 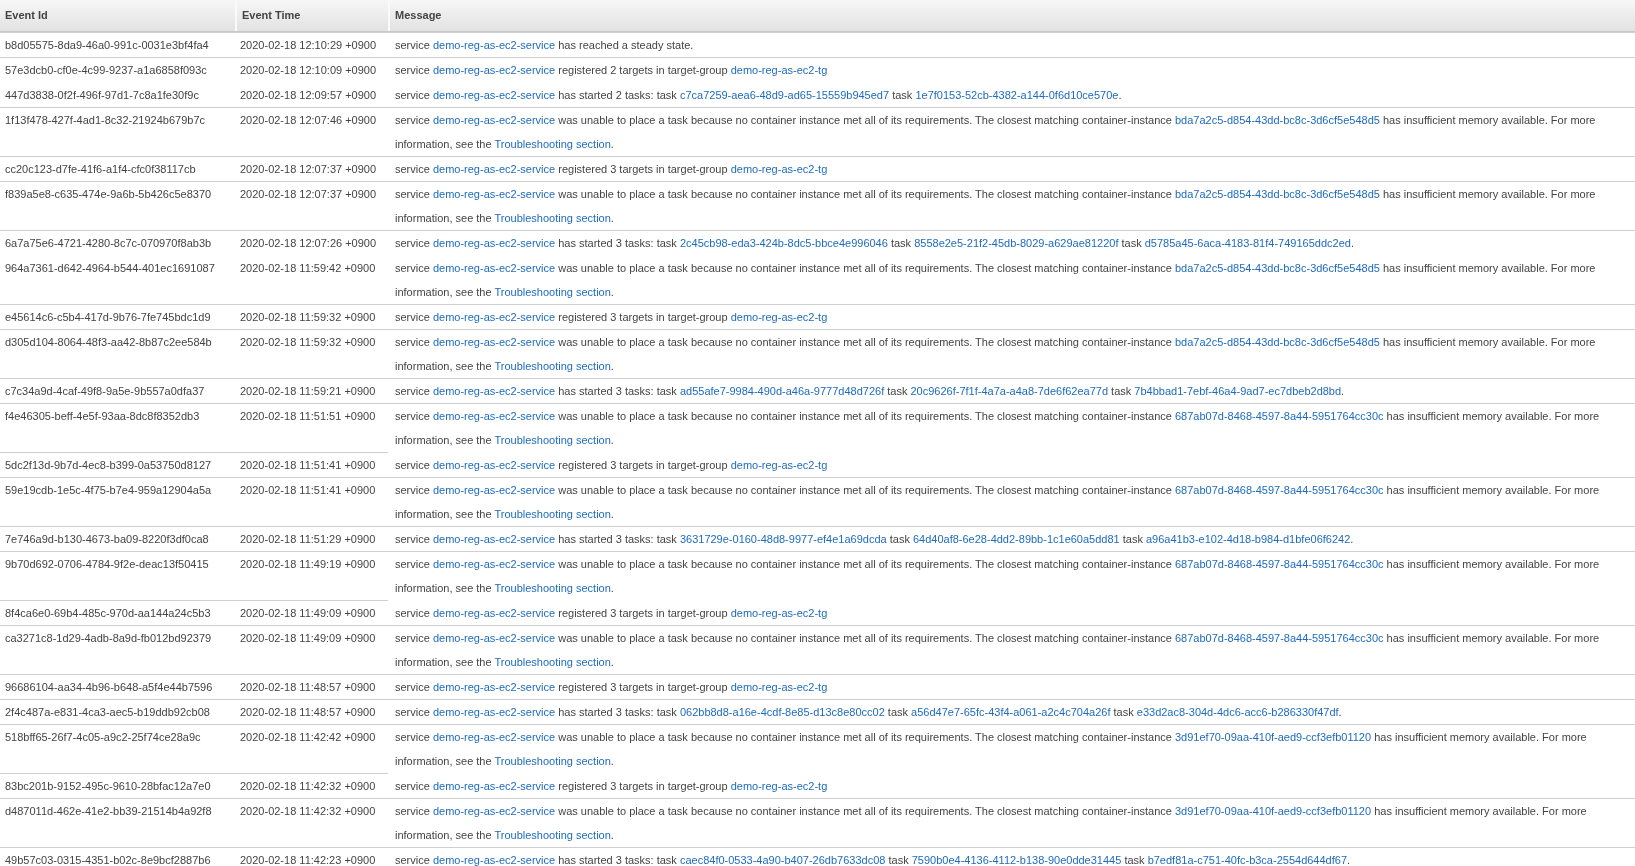 What do you see at coordinates (783, 243) in the screenshot?
I see `link: 2c45cb98-eda3-424b-8dc5-bbce4e996046` at bounding box center [783, 243].